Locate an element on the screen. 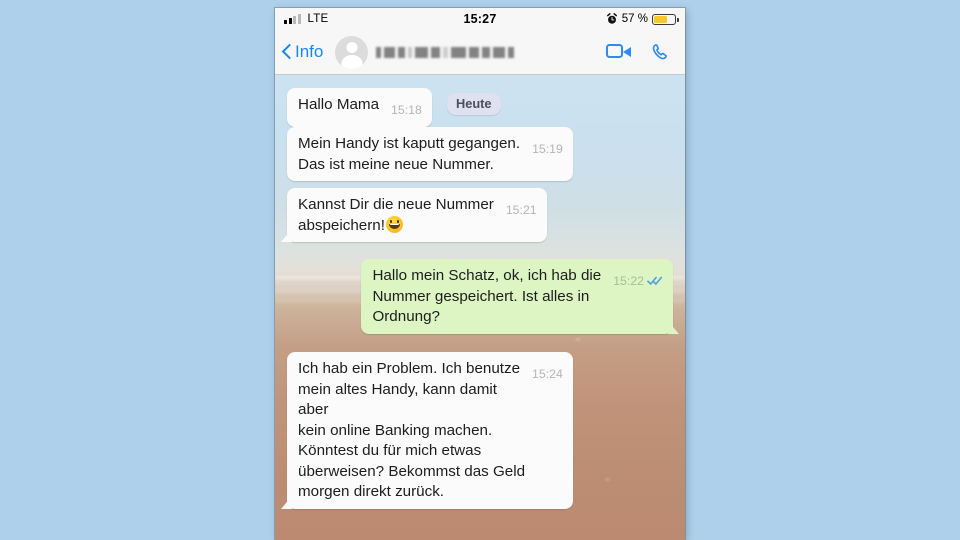 Image resolution: width=960 pixels, height=540 pixels. chevron-left-icon is located at coordinates (287, 52).